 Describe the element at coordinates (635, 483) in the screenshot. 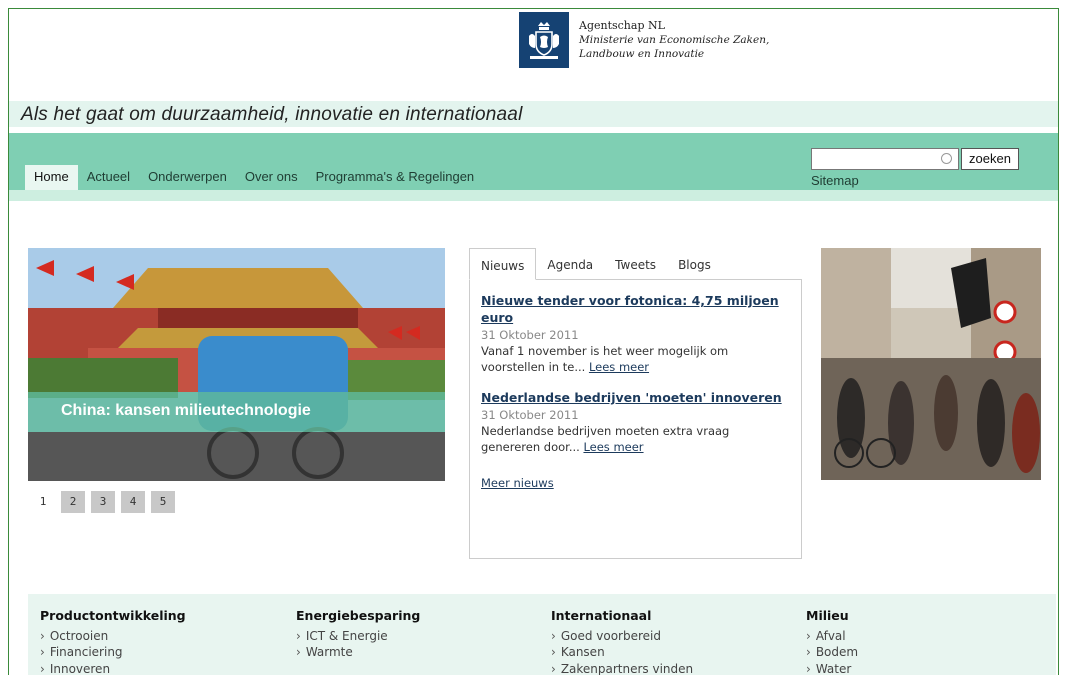

I see `more-news-link: Meer nieuws` at that location.